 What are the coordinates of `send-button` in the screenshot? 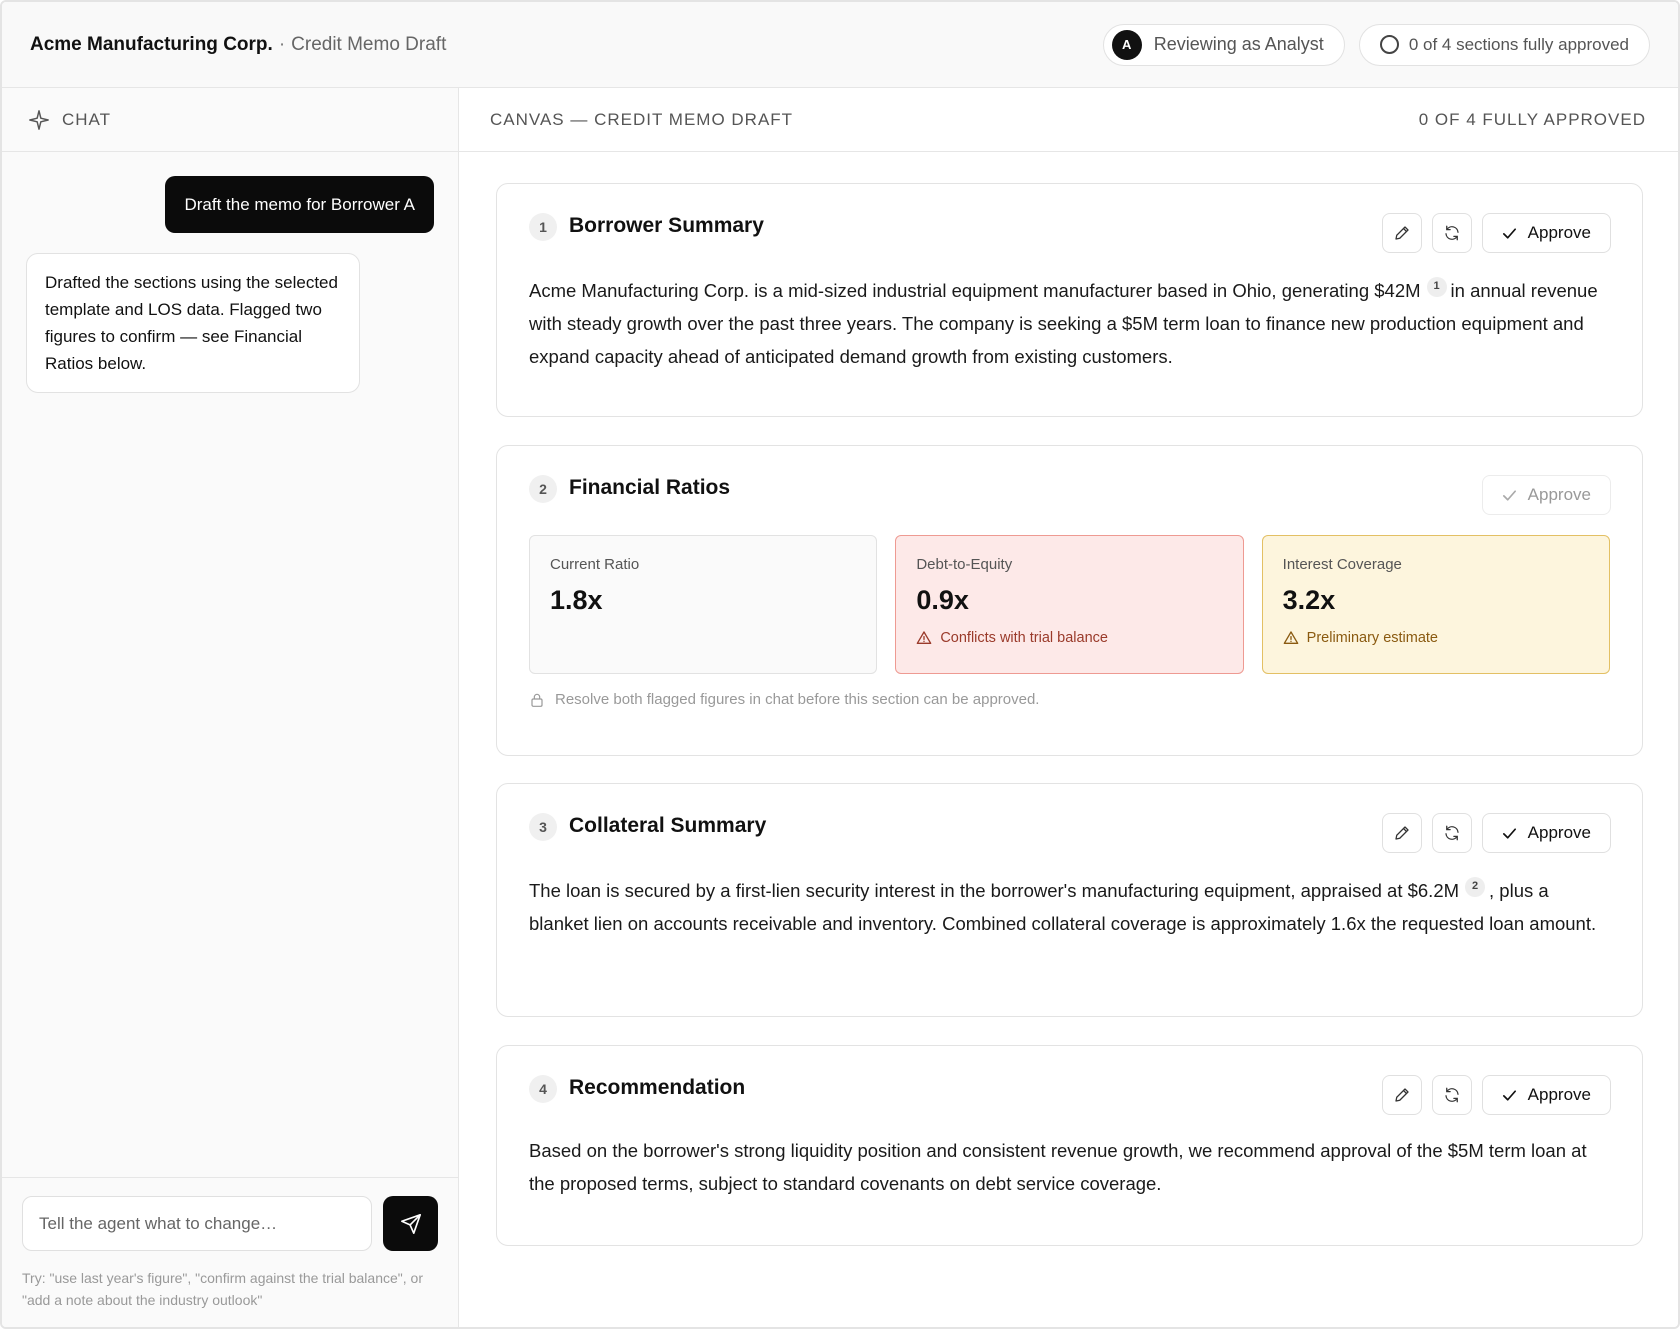 It's located at (410, 1223).